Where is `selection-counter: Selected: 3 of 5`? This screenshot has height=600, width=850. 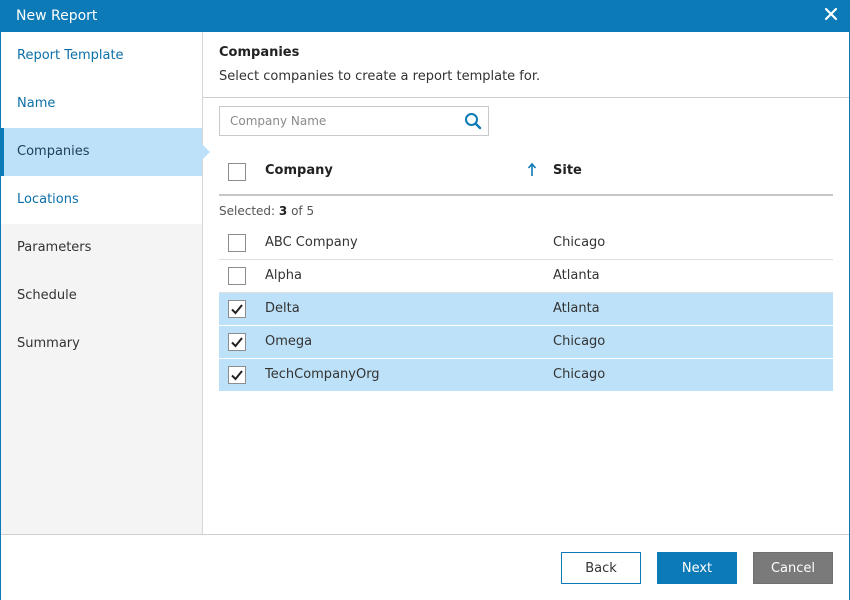
selection-counter: Selected: 3 of 5 is located at coordinates (266, 211).